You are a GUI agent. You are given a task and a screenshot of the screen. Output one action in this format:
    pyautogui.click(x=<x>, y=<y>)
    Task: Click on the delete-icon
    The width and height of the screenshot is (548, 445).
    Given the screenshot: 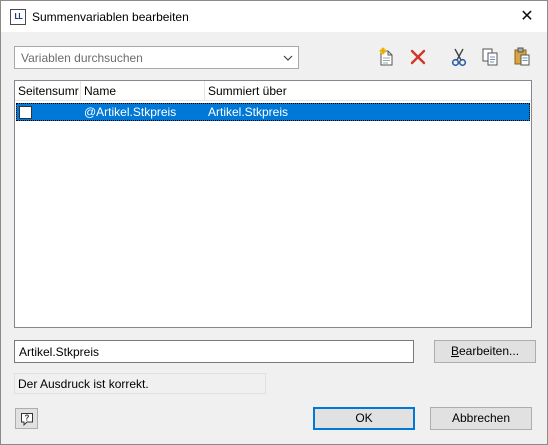 What is the action you would take?
    pyautogui.click(x=418, y=57)
    